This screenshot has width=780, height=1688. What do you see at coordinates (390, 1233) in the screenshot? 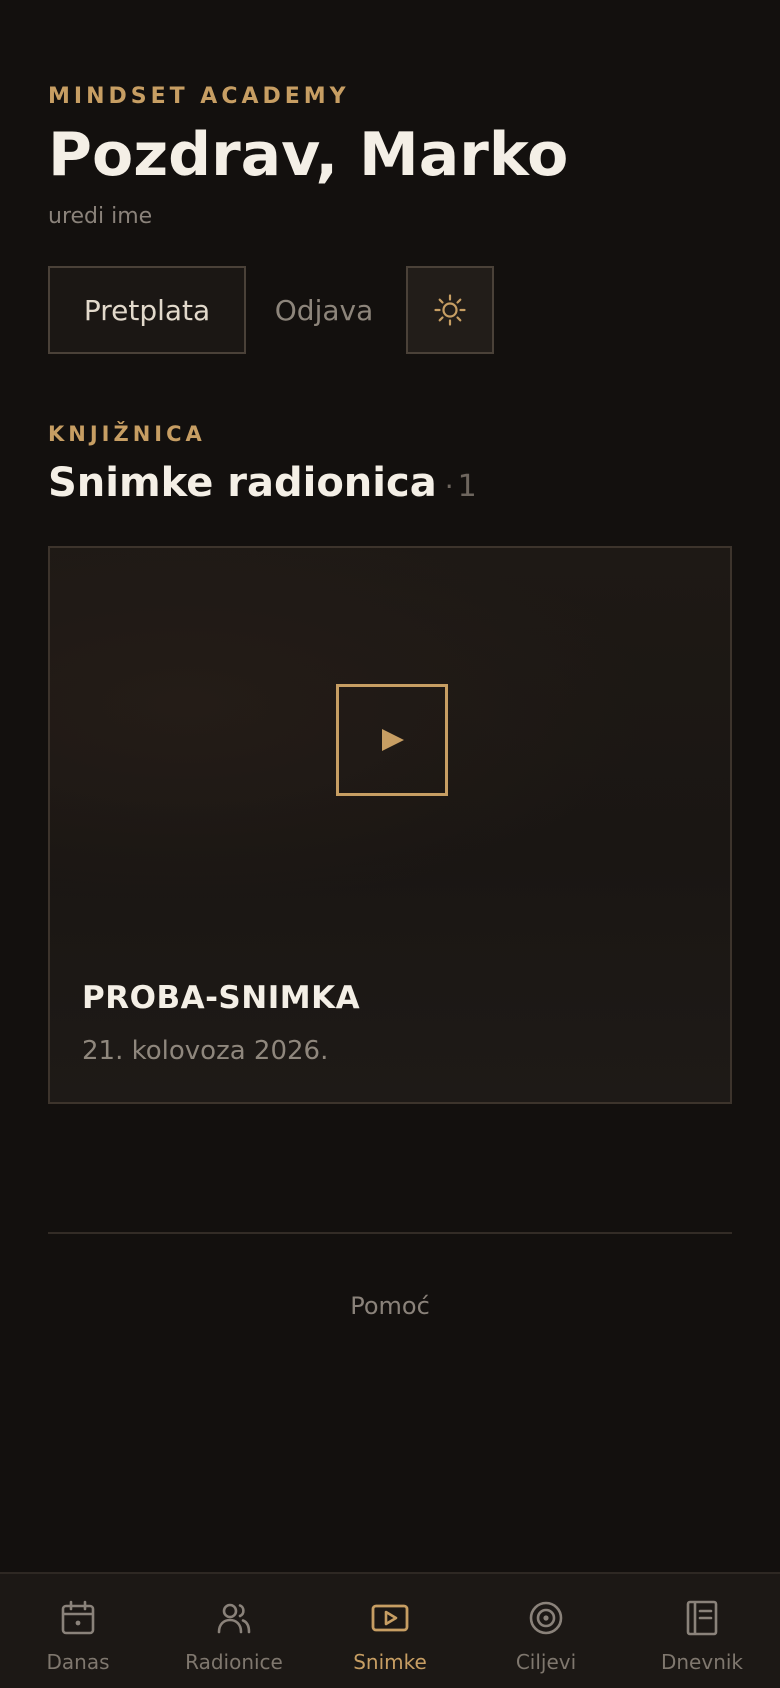
I see `divider` at bounding box center [390, 1233].